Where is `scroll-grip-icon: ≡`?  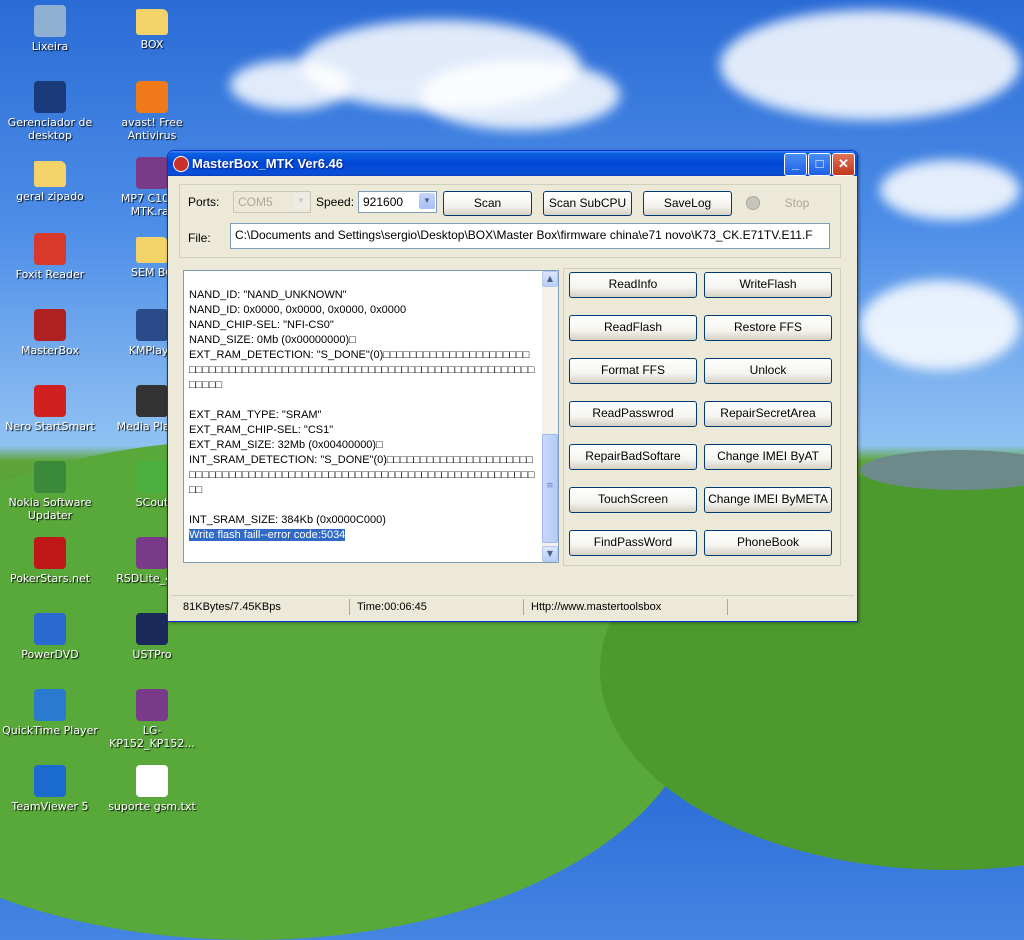 scroll-grip-icon: ≡ is located at coordinates (550, 486).